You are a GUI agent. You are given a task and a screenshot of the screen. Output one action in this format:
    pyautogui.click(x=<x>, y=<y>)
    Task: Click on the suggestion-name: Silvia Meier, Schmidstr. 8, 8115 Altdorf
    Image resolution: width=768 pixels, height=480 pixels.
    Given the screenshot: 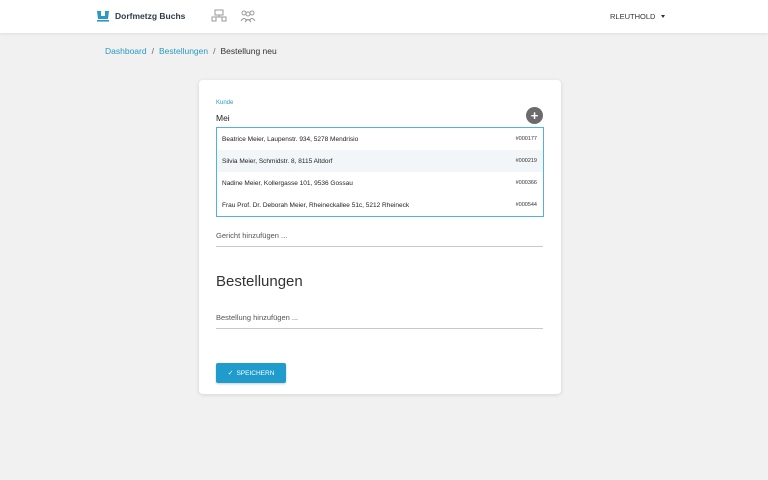 What is the action you would take?
    pyautogui.click(x=277, y=161)
    